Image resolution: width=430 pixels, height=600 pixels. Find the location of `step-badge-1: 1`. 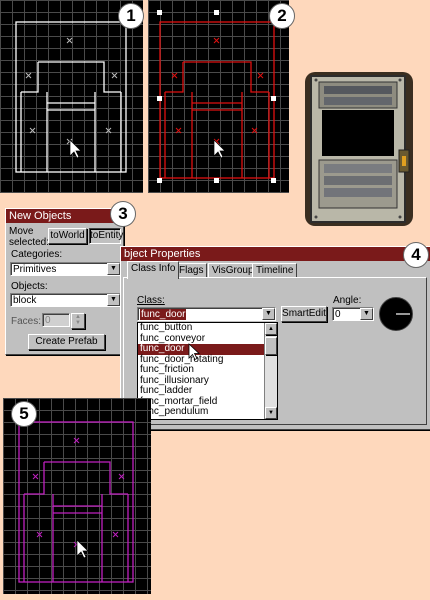

step-badge-1: 1 is located at coordinates (131, 16).